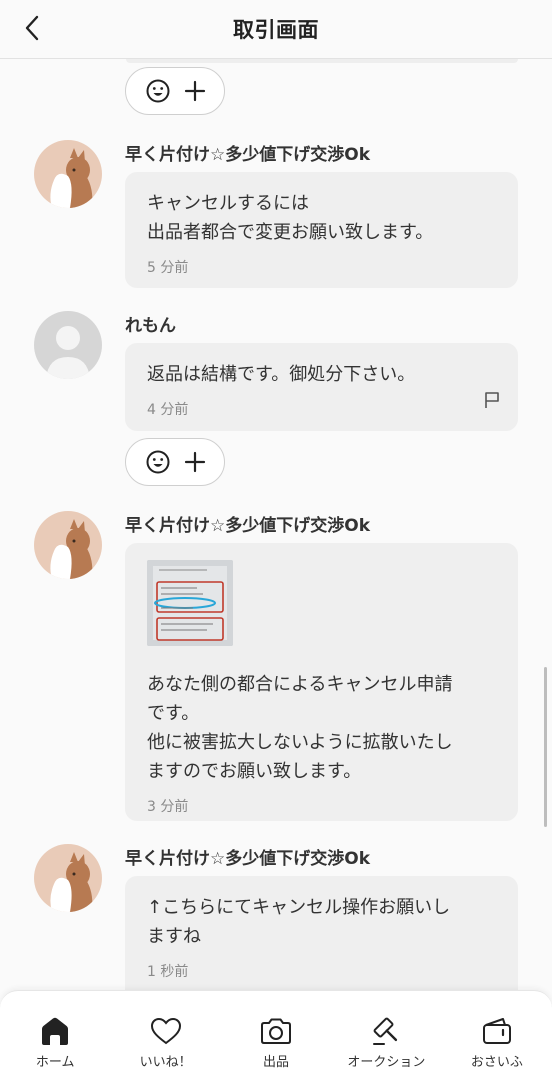 The image size is (552, 1081). I want to click on tab-label: 出品, so click(276, 1062).